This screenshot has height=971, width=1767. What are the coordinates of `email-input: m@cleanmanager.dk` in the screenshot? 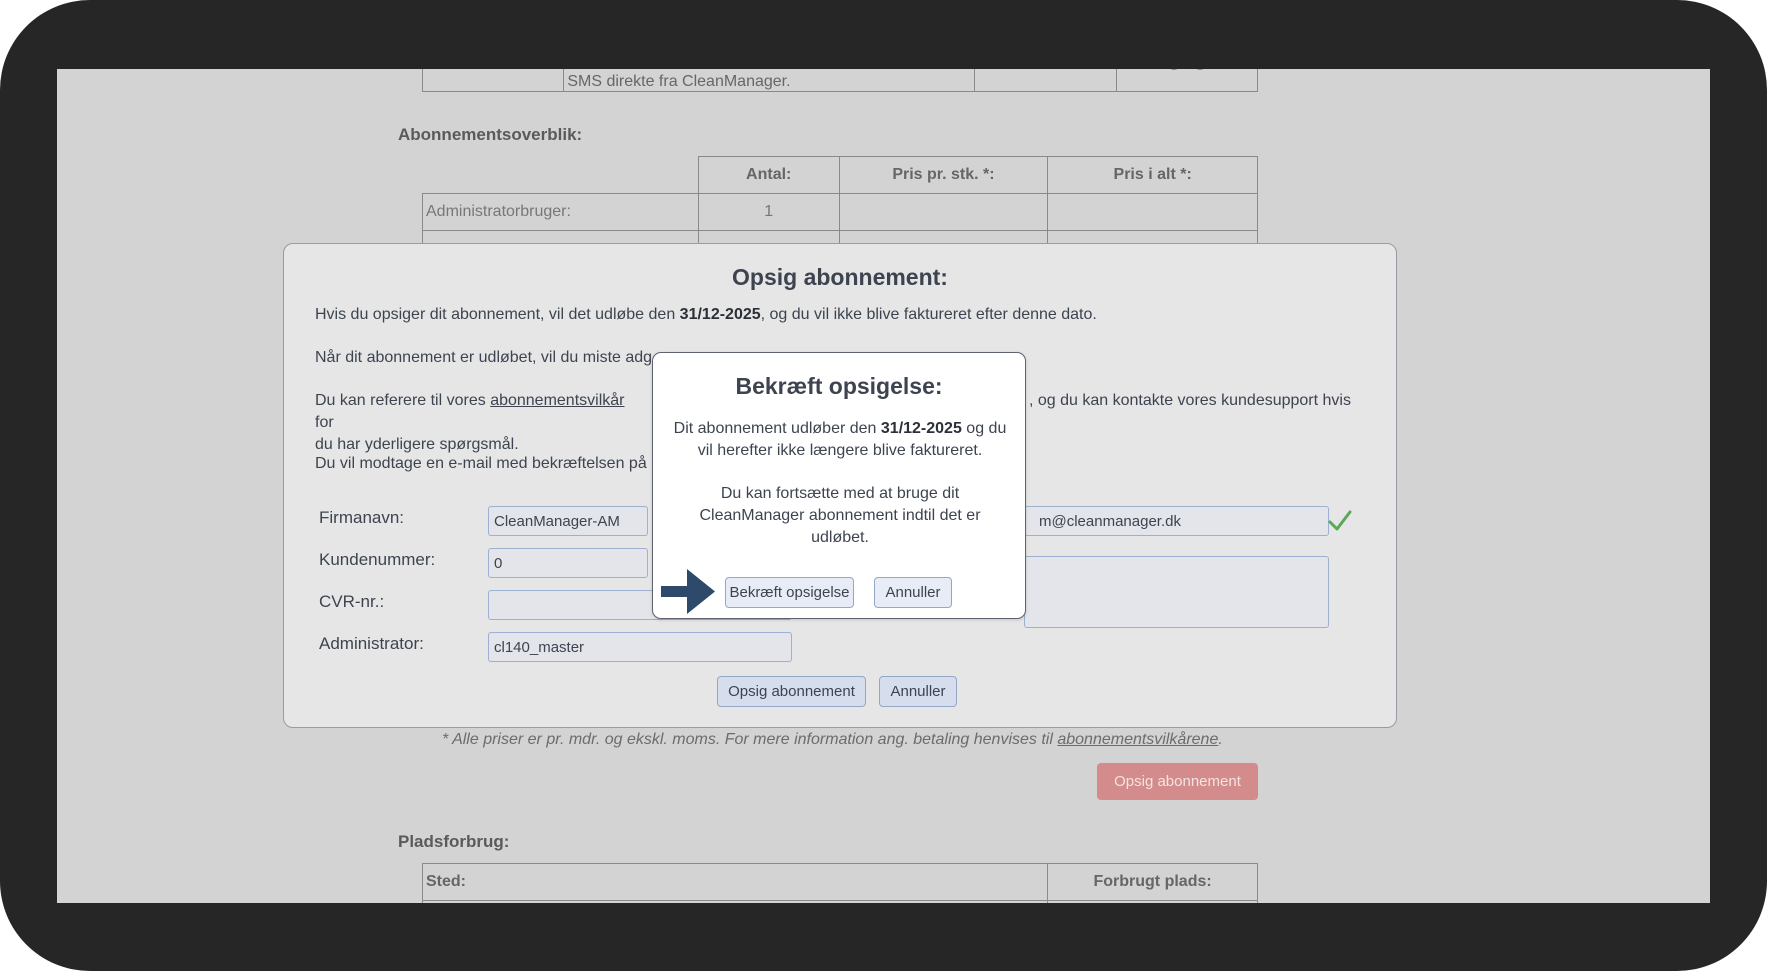 It's located at (1176, 521).